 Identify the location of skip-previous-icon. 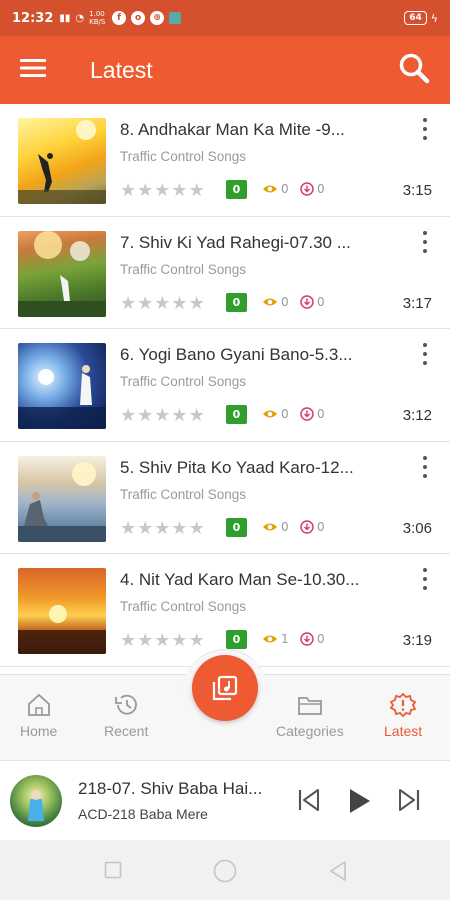
(309, 802).